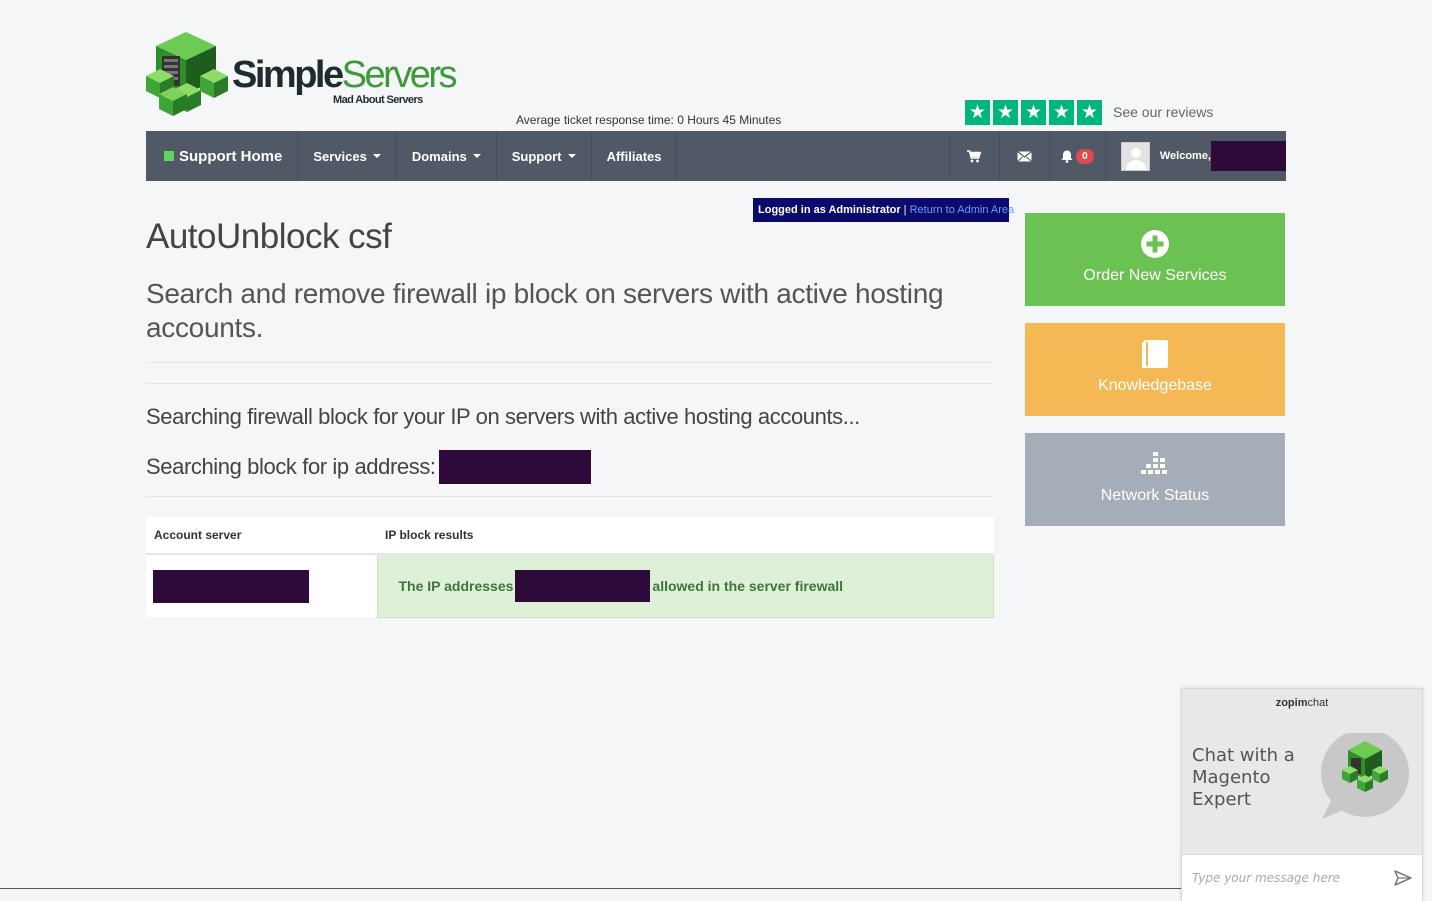  Describe the element at coordinates (1155, 495) in the screenshot. I see `network-status-label: Network Status` at that location.